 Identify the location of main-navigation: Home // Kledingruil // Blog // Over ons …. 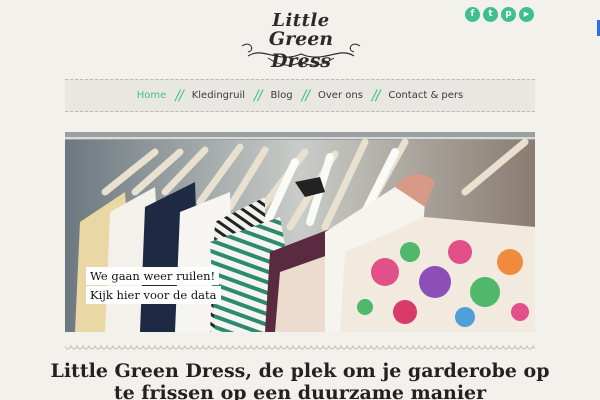
(300, 95).